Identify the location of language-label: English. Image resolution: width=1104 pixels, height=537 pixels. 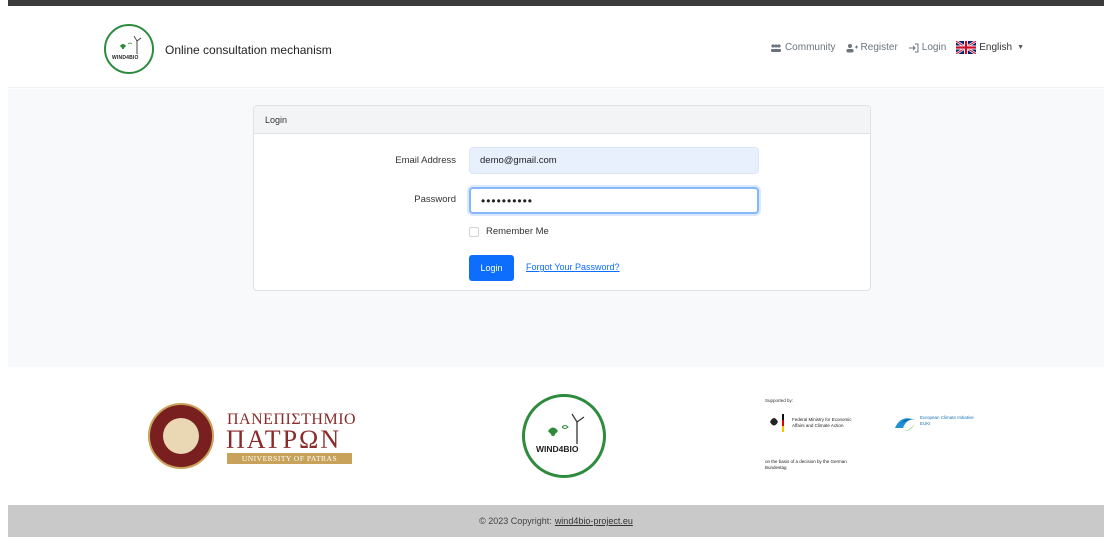
(996, 47).